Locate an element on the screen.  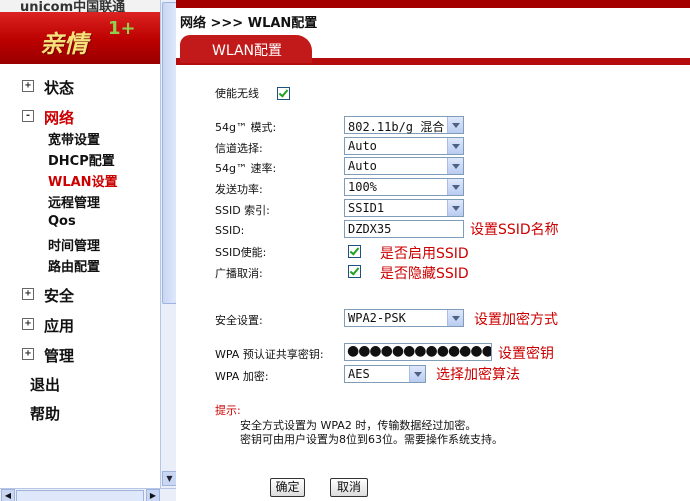
encryption-method-annotation: 设置加密方式 is located at coordinates (516, 320).